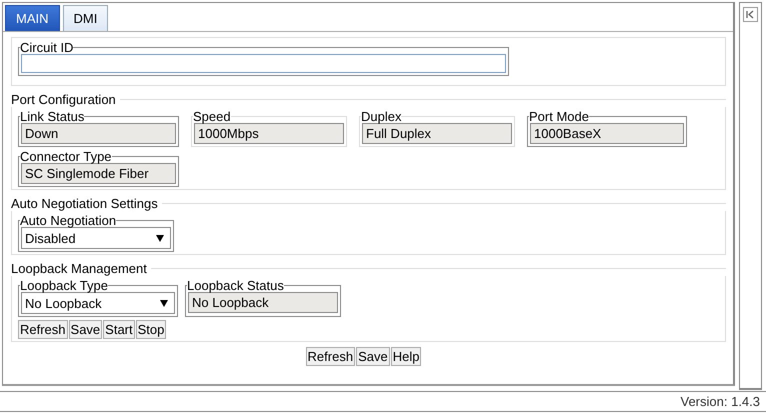 This screenshot has height=414, width=766. What do you see at coordinates (437, 133) in the screenshot?
I see `readonly-field: Full Duplex` at bounding box center [437, 133].